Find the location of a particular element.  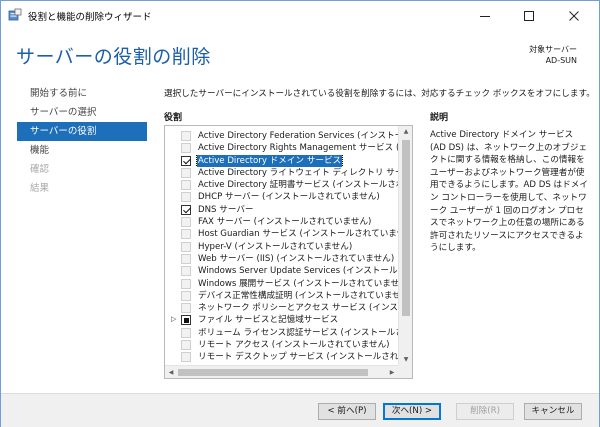

horizontal-scrollbar: ◀ ▶ is located at coordinates (288, 371).